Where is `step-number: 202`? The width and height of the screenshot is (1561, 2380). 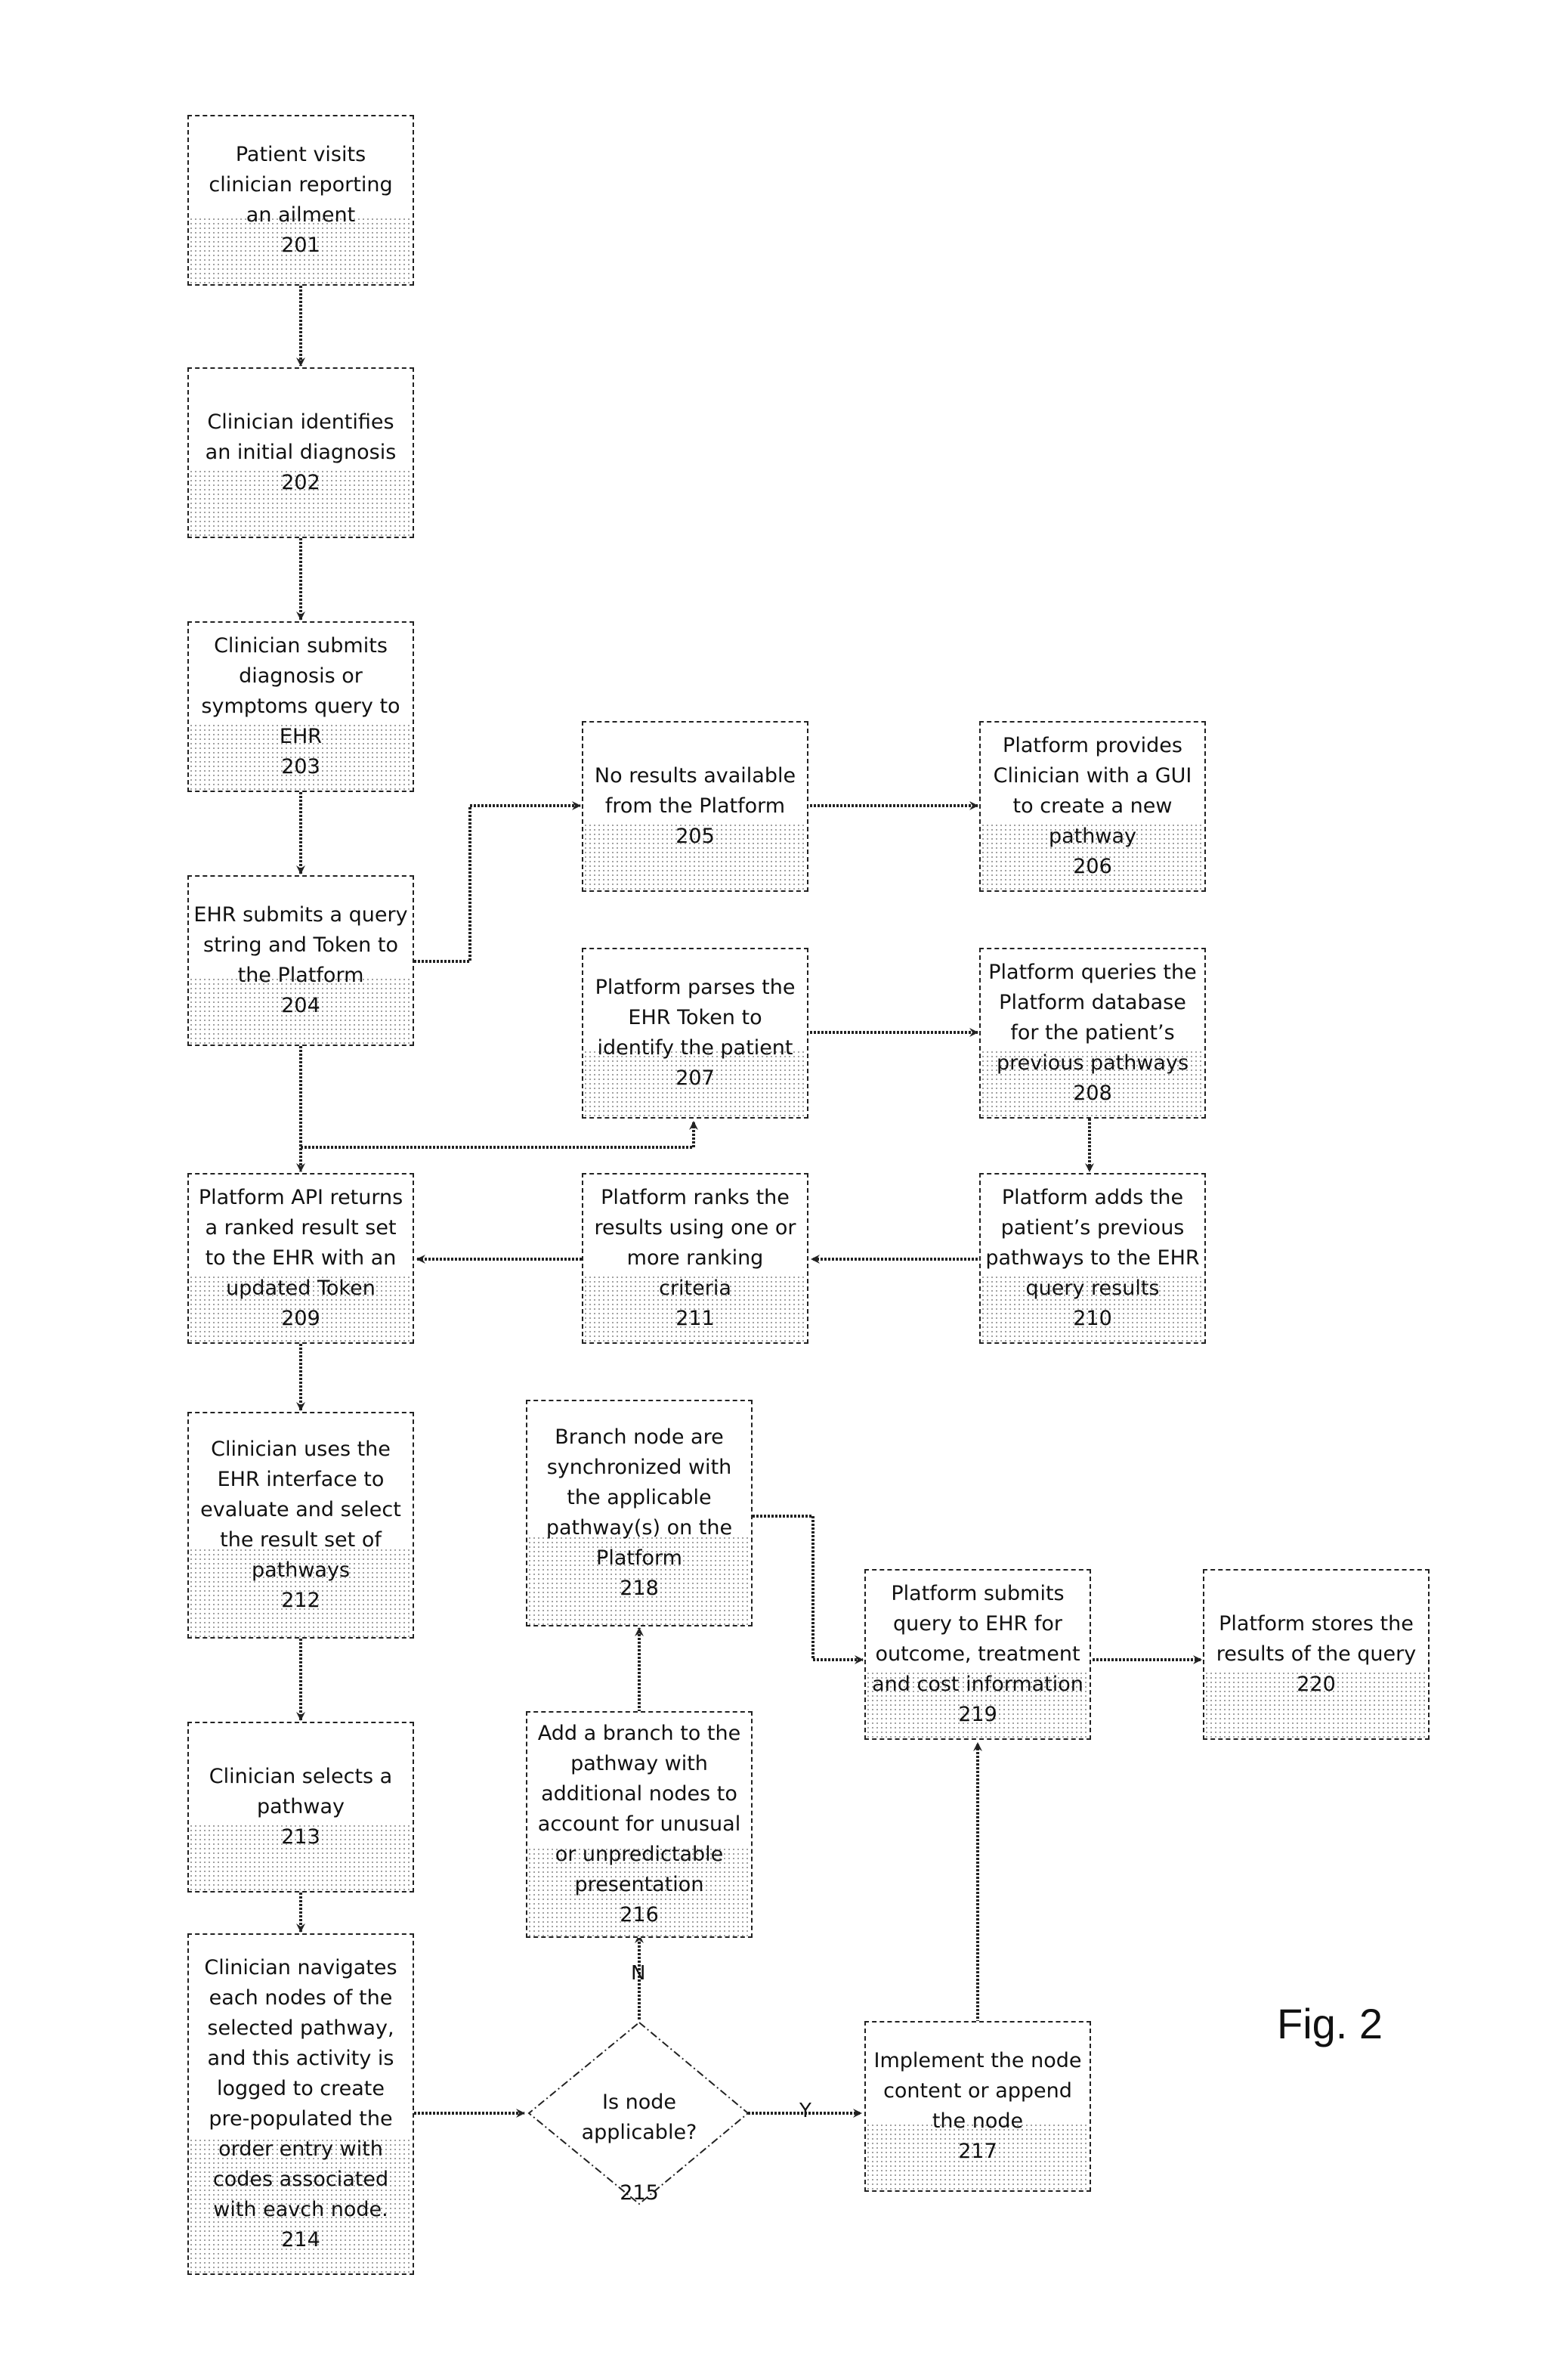
step-number: 202 is located at coordinates (301, 482).